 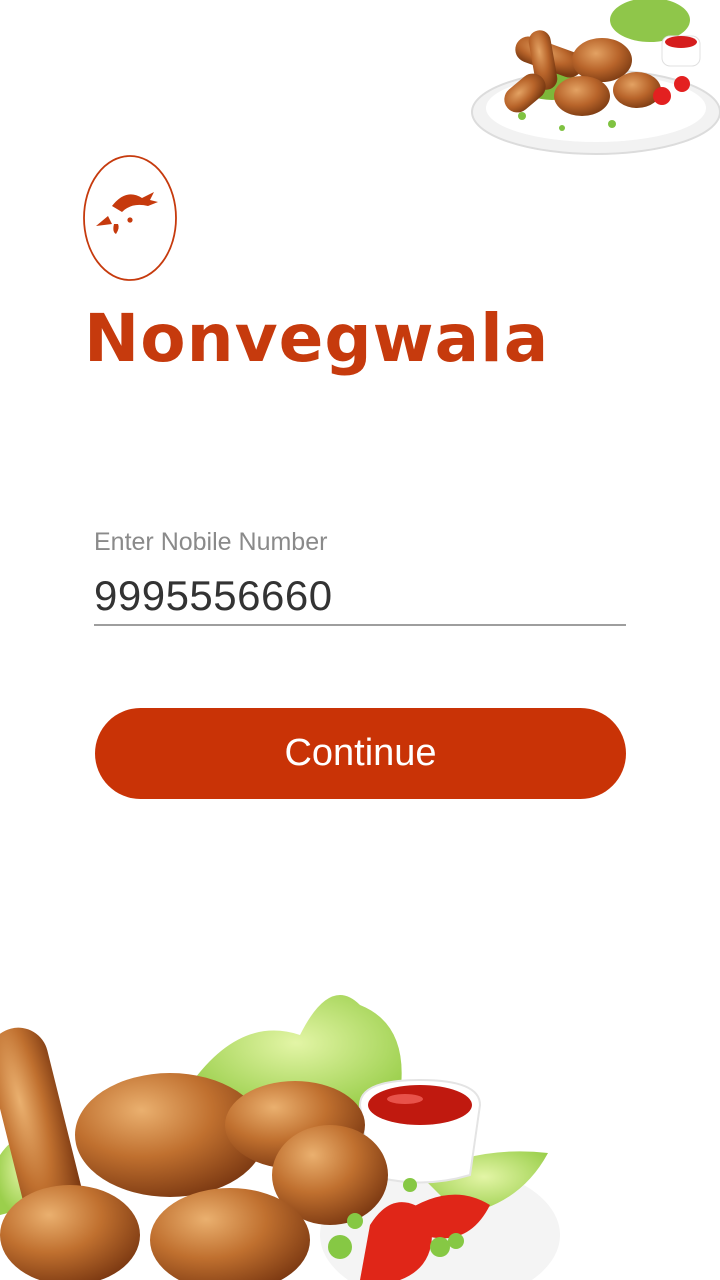 What do you see at coordinates (130, 218) in the screenshot?
I see `egg-with-chicken-icon` at bounding box center [130, 218].